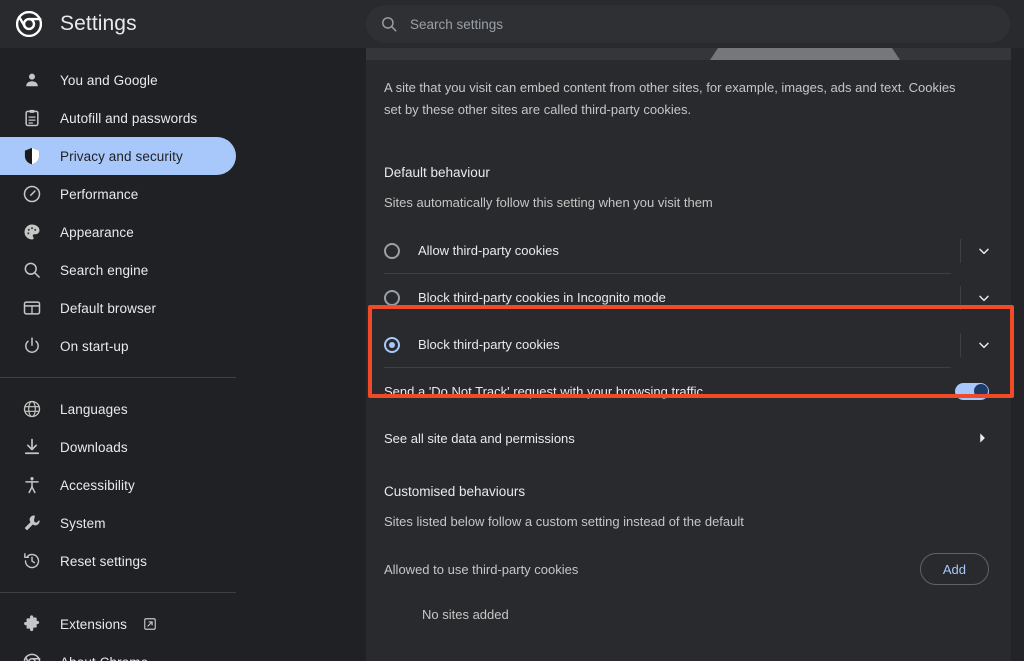 The width and height of the screenshot is (1024, 661). Describe the element at coordinates (98, 23) in the screenshot. I see `page-title: Settings` at that location.